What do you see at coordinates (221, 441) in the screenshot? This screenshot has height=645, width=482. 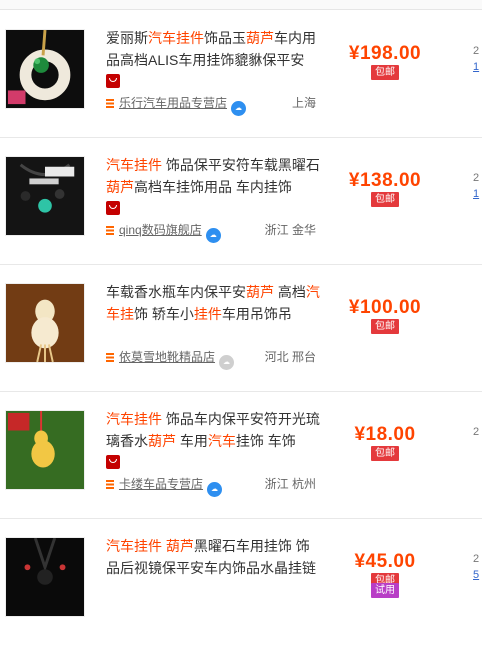 I see `title-keyword-highlight: 汽车` at bounding box center [221, 441].